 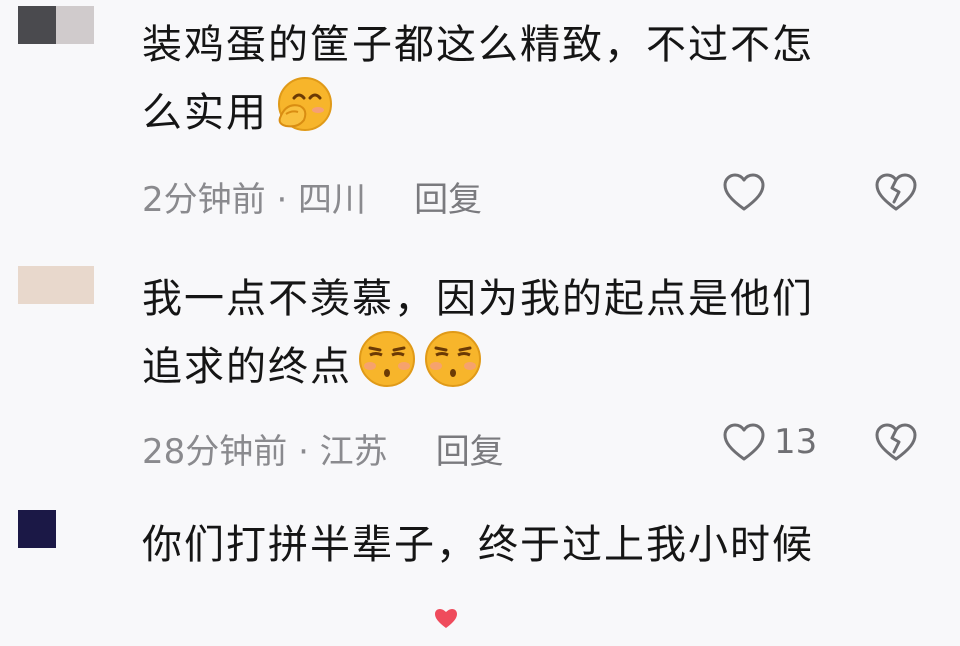 What do you see at coordinates (770, 442) in the screenshot?
I see `like-button: 13` at bounding box center [770, 442].